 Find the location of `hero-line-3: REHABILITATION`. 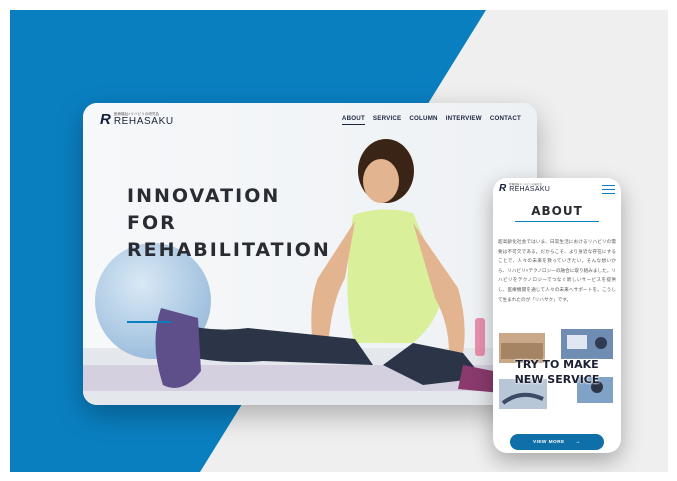

hero-line-3: REHABILITATION is located at coordinates (229, 250).